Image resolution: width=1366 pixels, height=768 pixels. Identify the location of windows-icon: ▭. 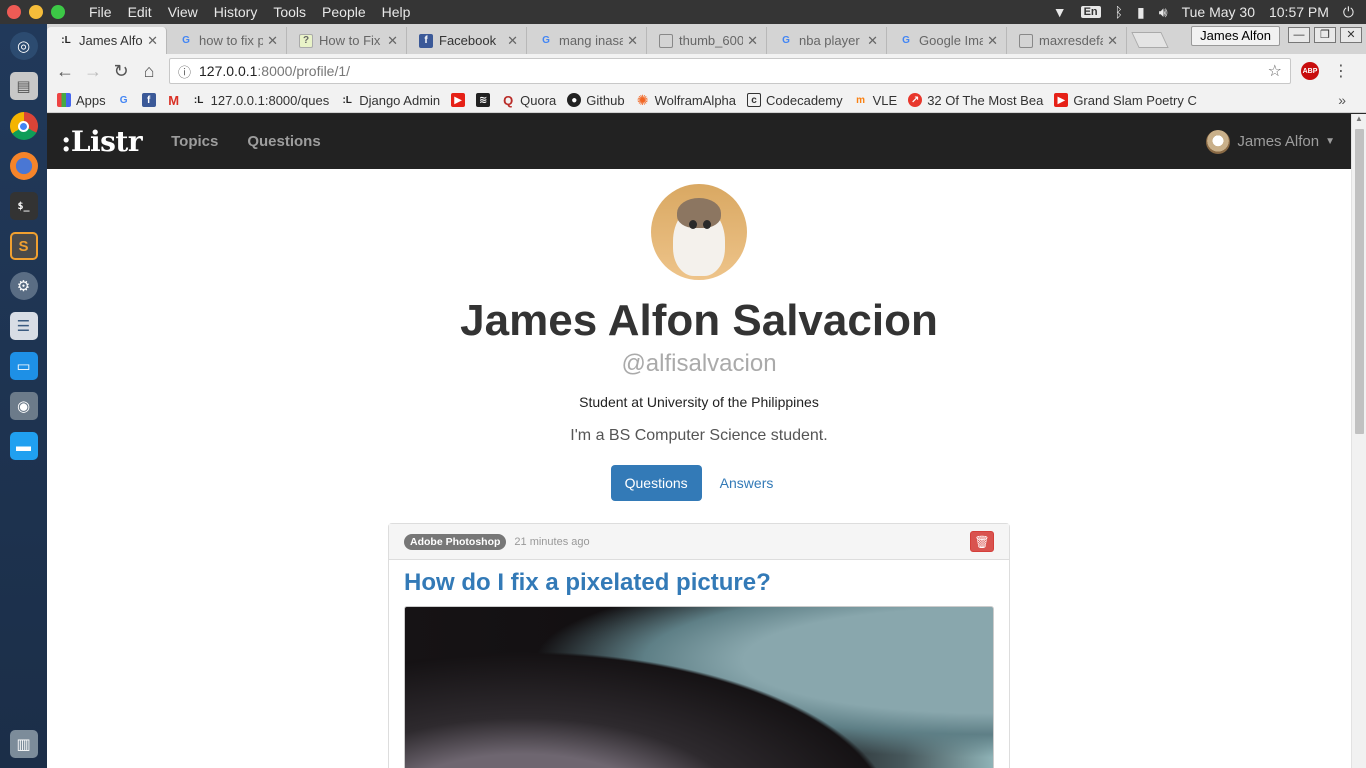
(23, 366).